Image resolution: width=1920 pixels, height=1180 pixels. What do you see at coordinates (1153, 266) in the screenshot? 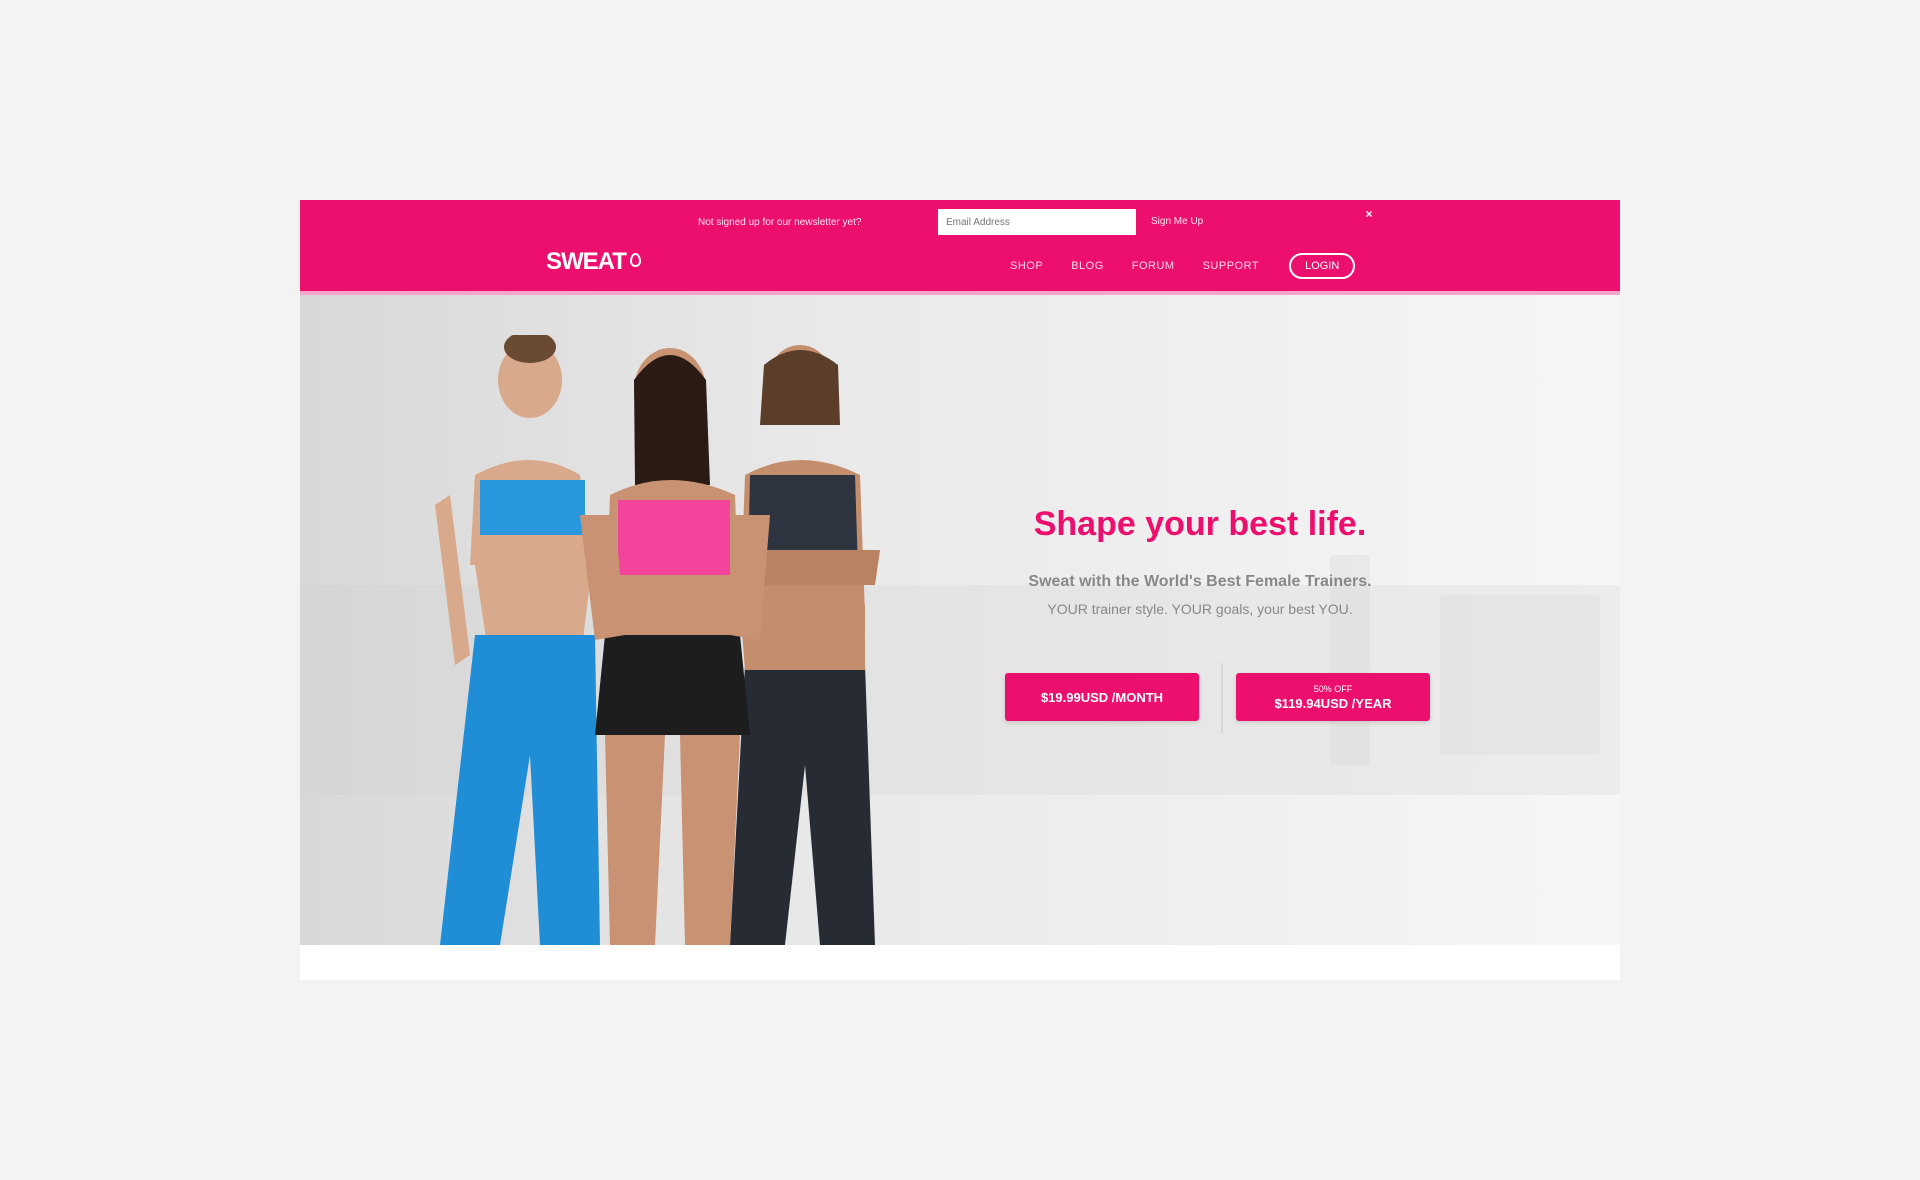
I see `nav-item-forum: FORUM` at bounding box center [1153, 266].